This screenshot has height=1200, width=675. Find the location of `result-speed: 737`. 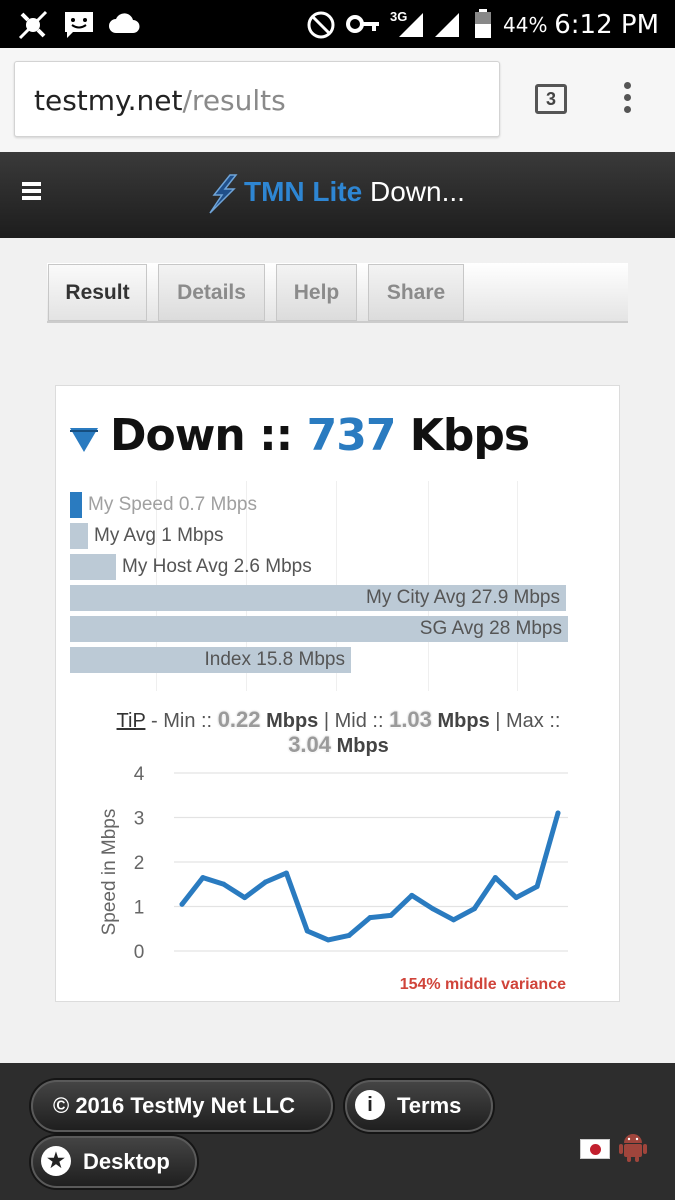

result-speed: 737 is located at coordinates (351, 435).